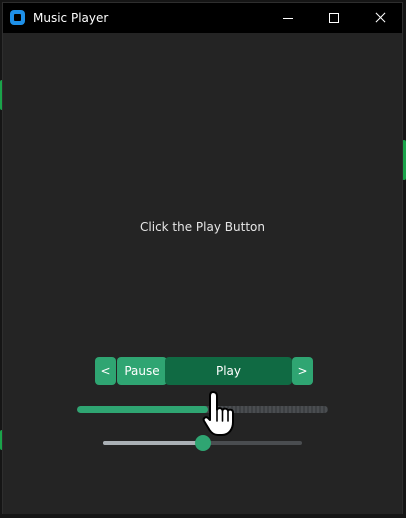 The height and width of the screenshot is (518, 406). What do you see at coordinates (302, 371) in the screenshot?
I see `next-button: >` at bounding box center [302, 371].